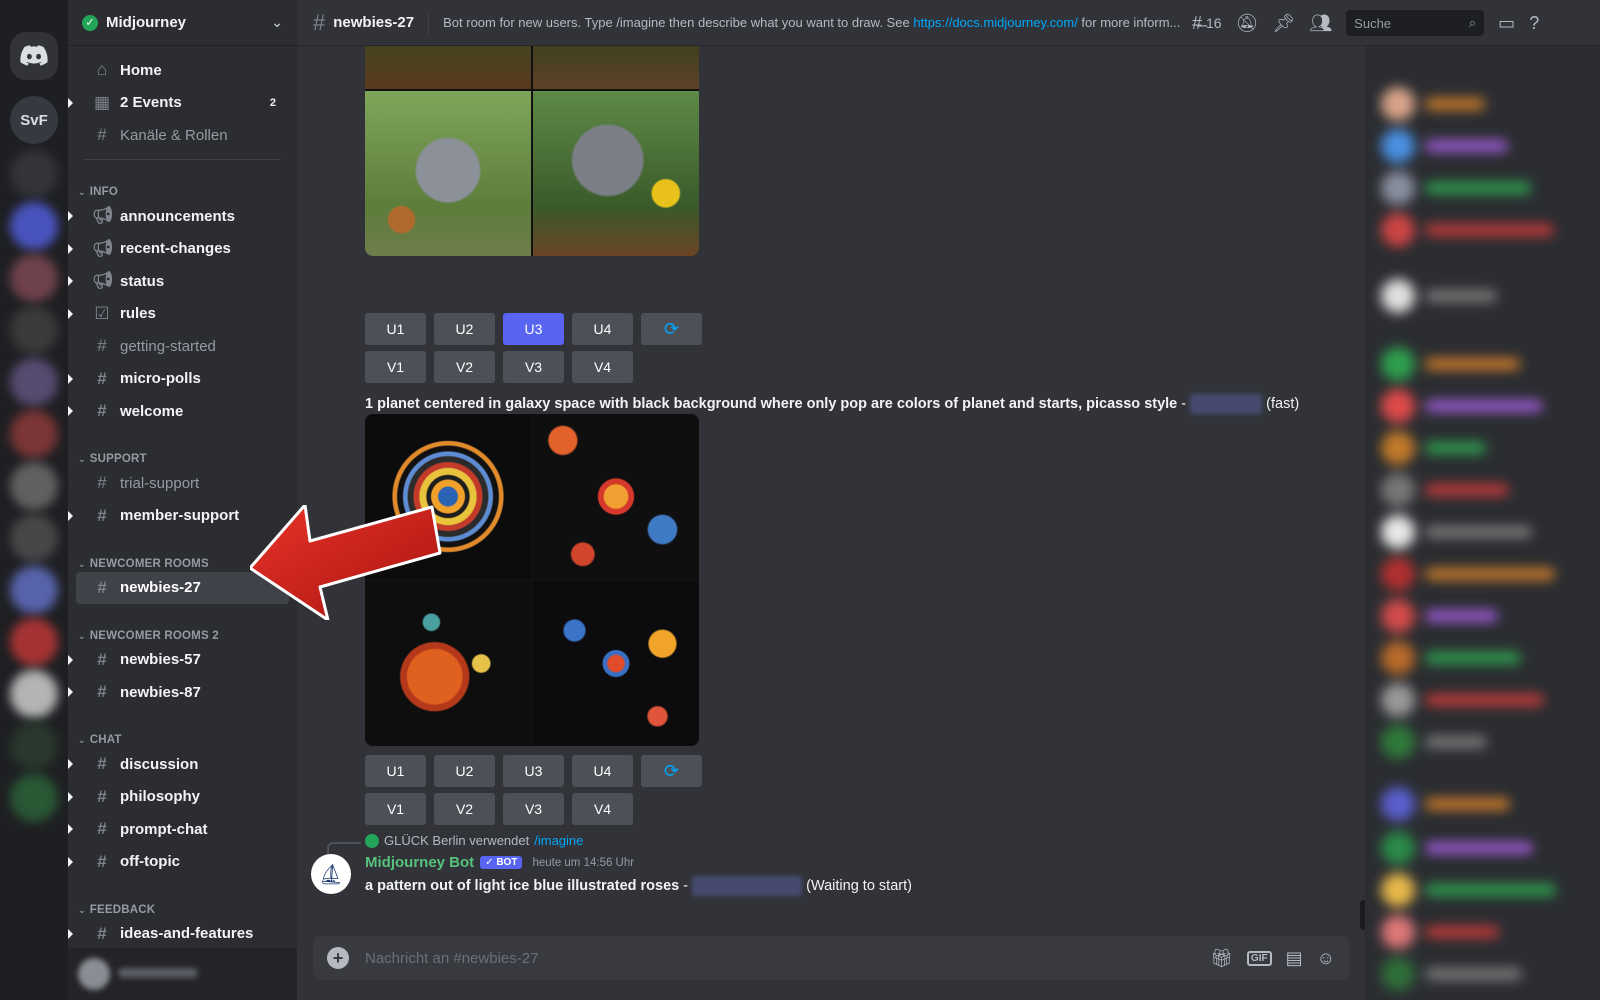  Describe the element at coordinates (182, 974) in the screenshot. I see `user-panel` at that location.